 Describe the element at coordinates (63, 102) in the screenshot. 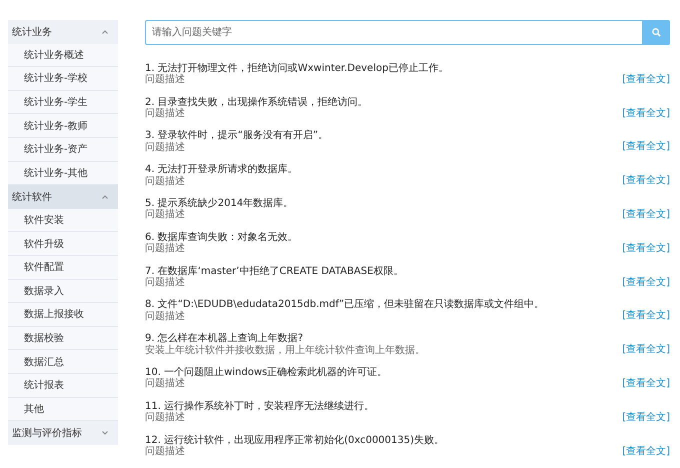

I see `sidebar-item: 统计业务-学生` at that location.